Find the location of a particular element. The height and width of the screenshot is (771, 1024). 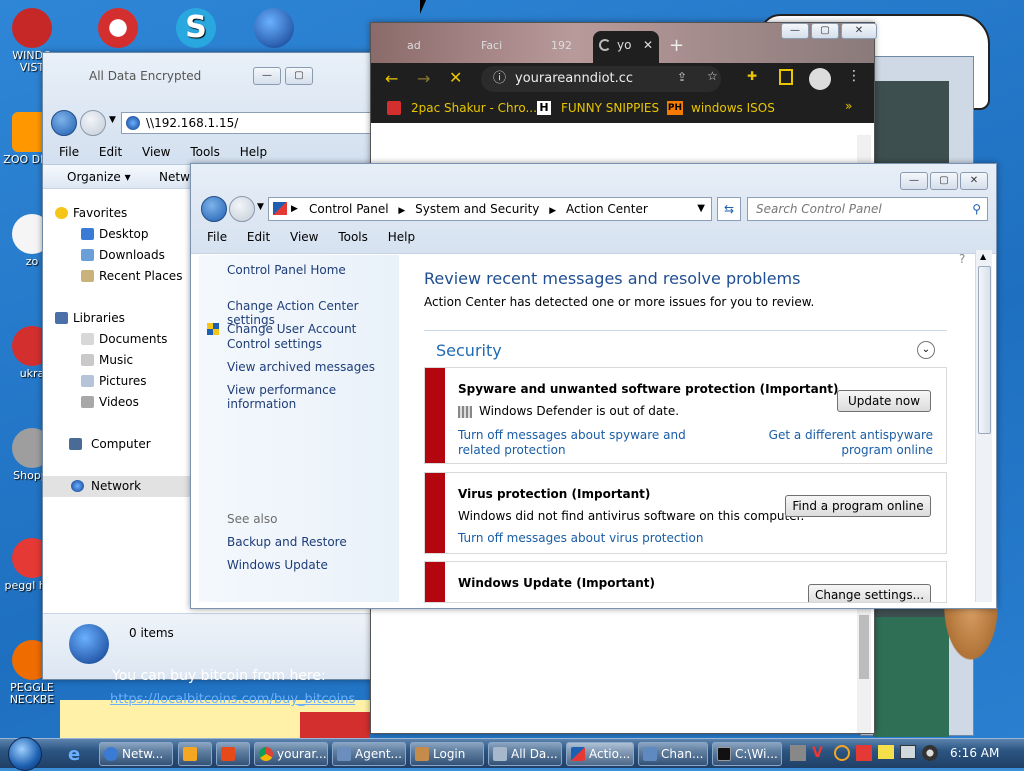

nav-pictures: Pictures is located at coordinates (117, 381).